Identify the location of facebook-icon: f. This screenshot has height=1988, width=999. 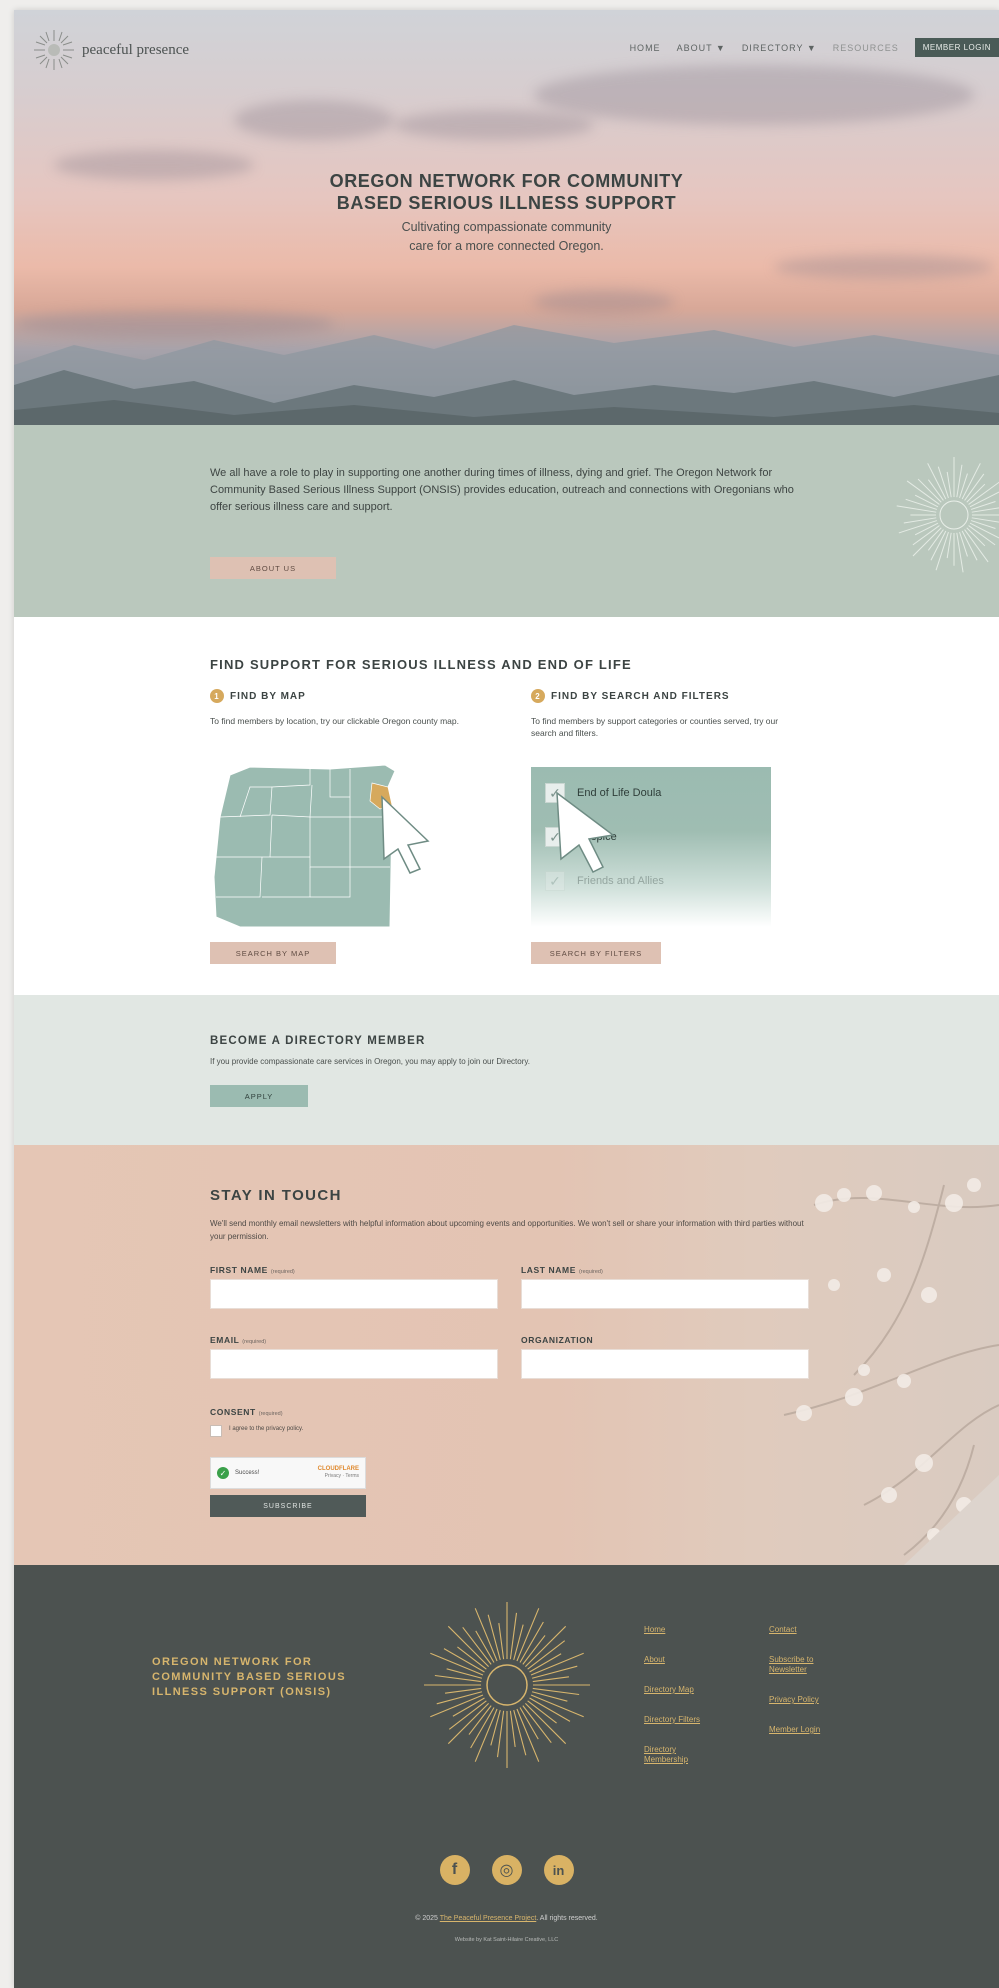
(454, 1870).